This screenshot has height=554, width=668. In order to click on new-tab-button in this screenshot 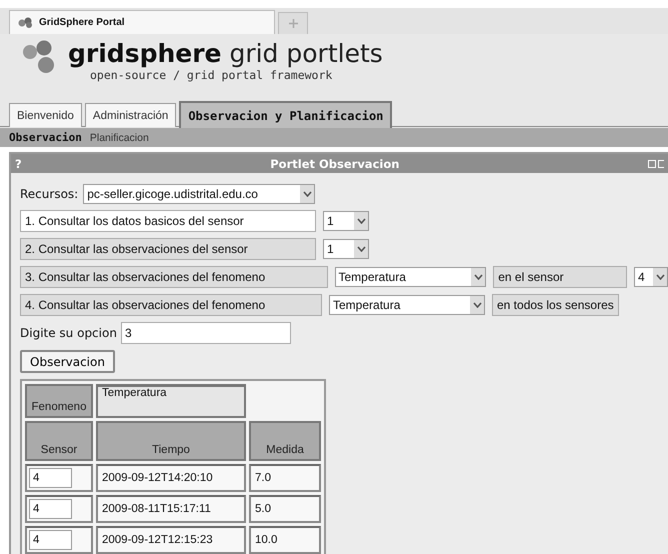, I will do `click(293, 23)`.